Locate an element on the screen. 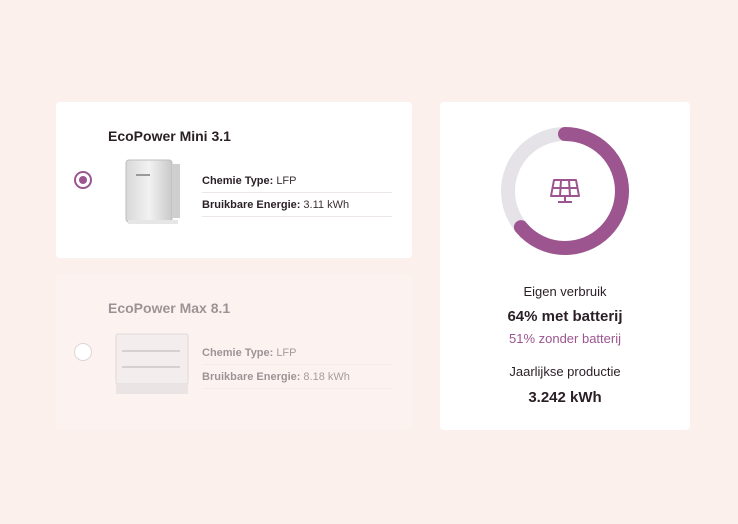 Image resolution: width=738 pixels, height=524 pixels. with-battery-value: 64% met batterij is located at coordinates (565, 316).